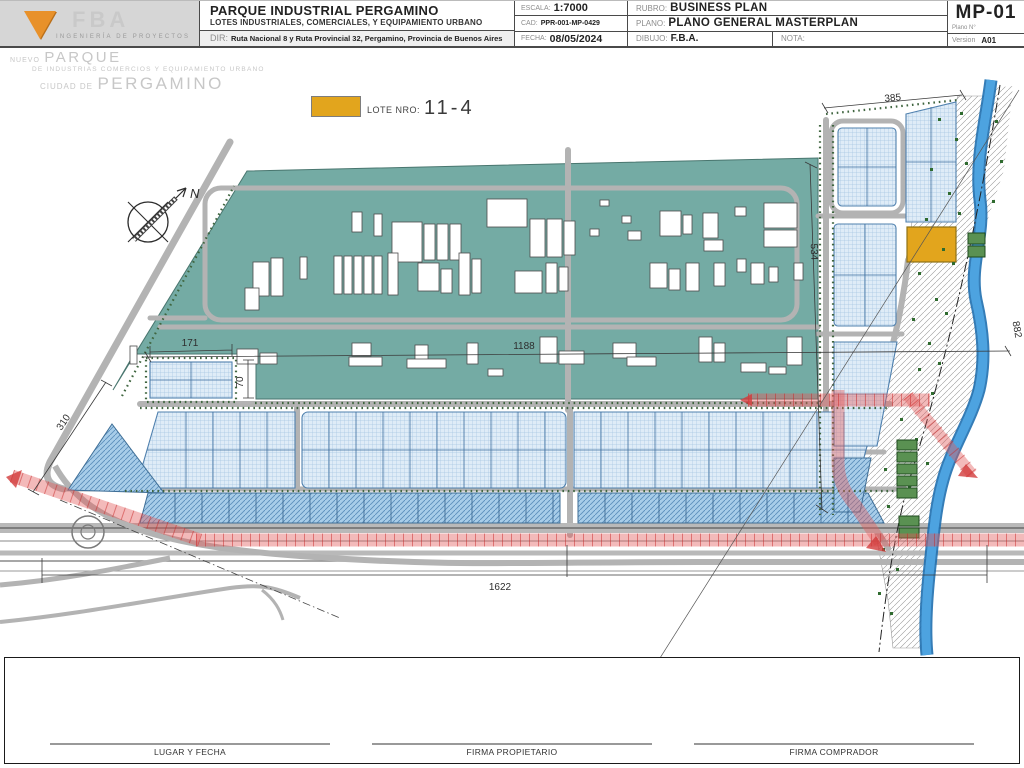  What do you see at coordinates (652, 8) in the screenshot?
I see `rubro-label: RUBRO:` at bounding box center [652, 8].